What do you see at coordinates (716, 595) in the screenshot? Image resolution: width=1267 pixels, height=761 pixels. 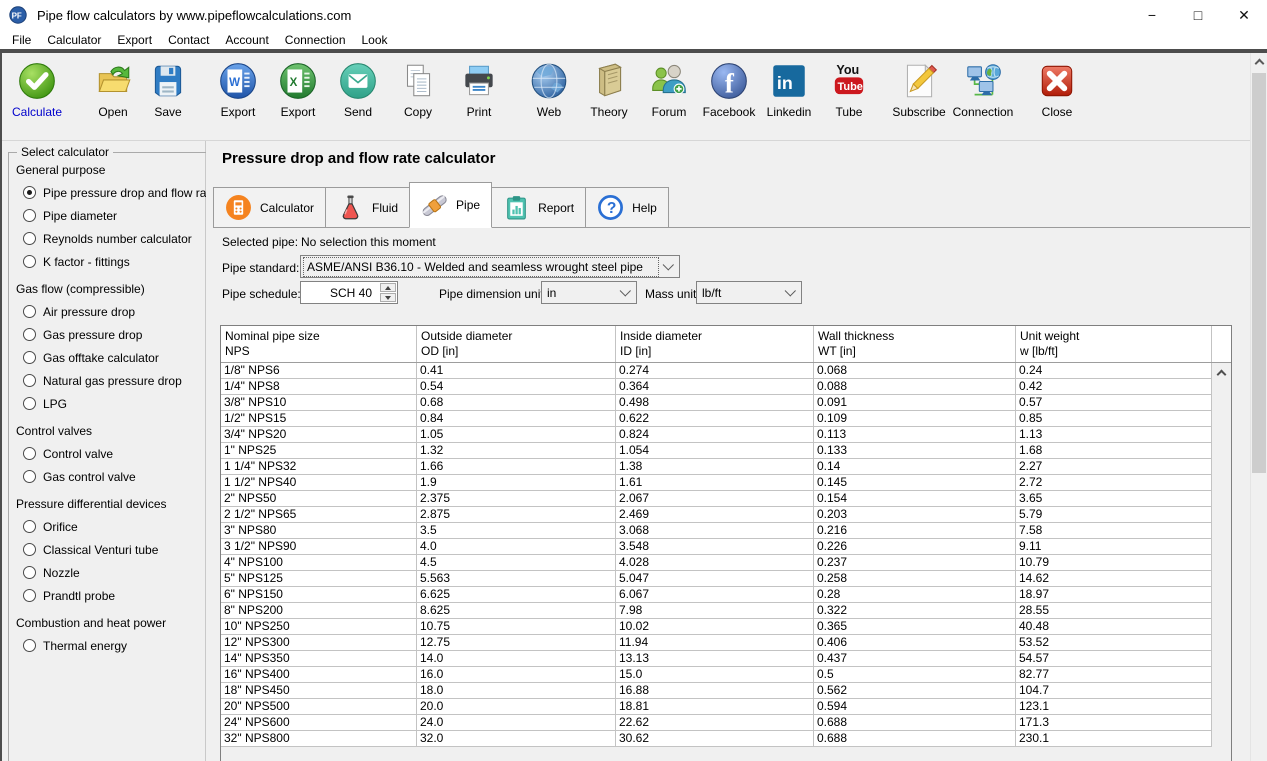 I see `table-row: 6" NPS150 6.625 6.067 0.28 18.97` at bounding box center [716, 595].